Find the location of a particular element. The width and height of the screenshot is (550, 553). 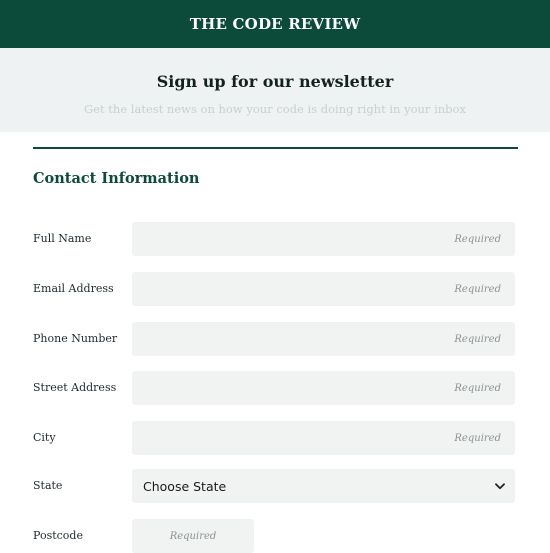

phone-number-label: Phone Number is located at coordinates (75, 338).